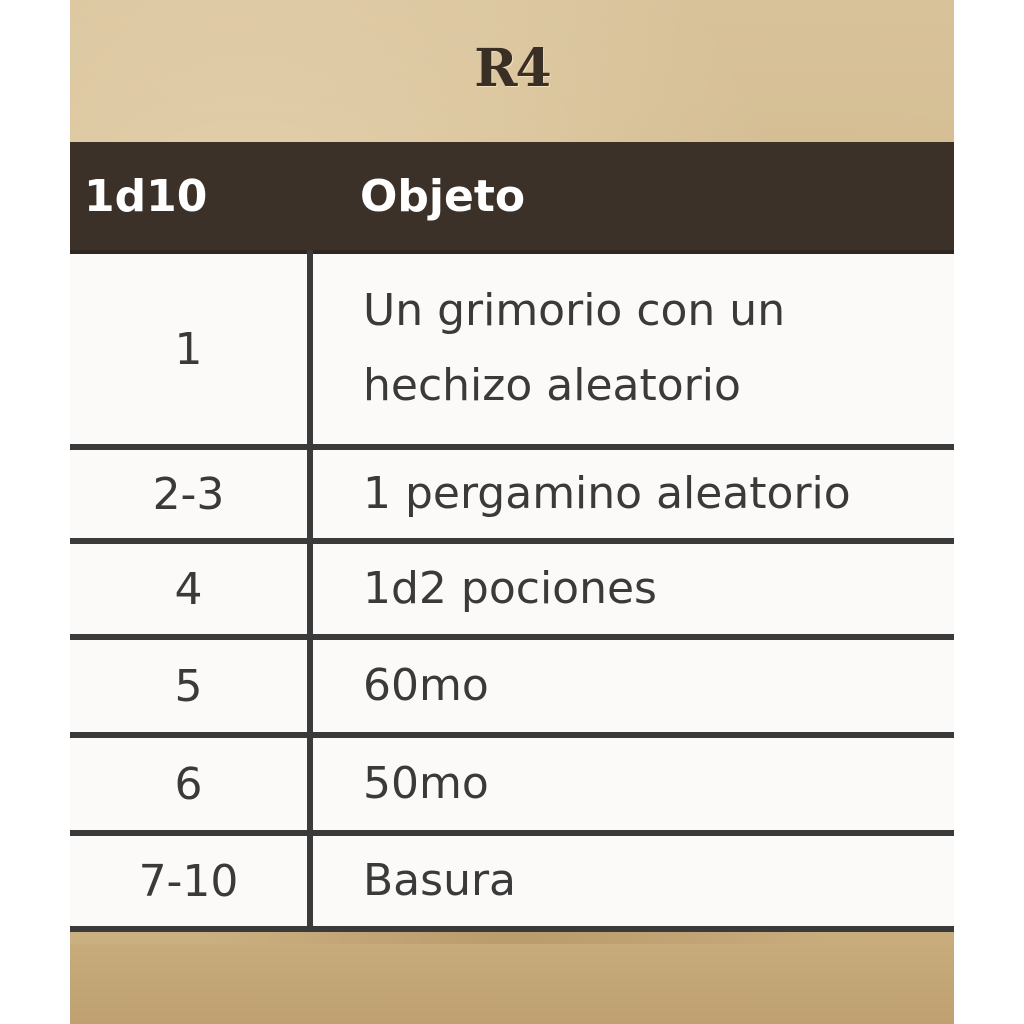 This screenshot has height=1024, width=1024. What do you see at coordinates (191, 882) in the screenshot?
I see `roll-cell: 7-10` at bounding box center [191, 882].